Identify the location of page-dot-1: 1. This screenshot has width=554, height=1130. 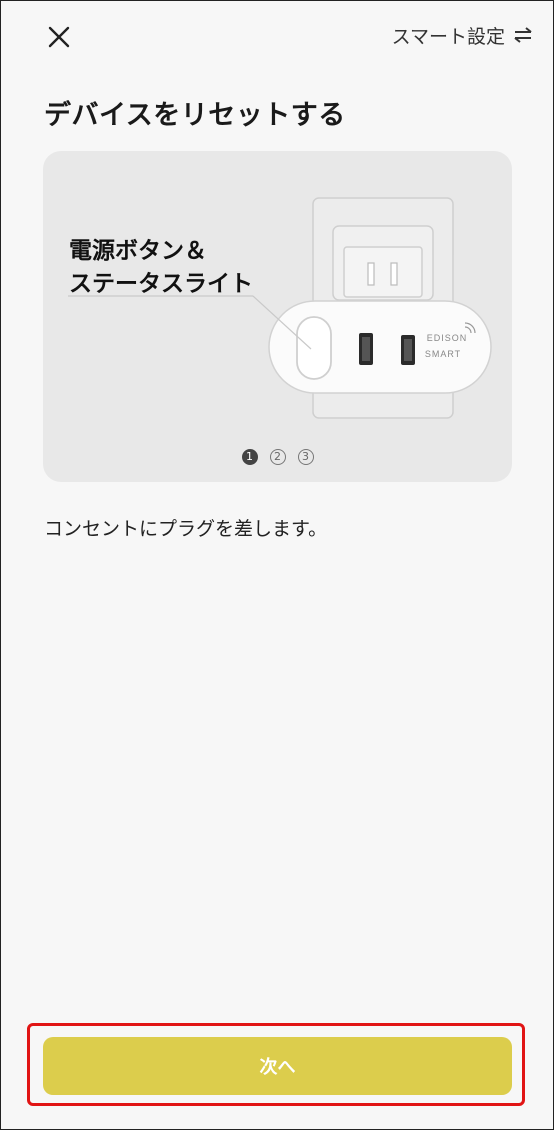
(249, 457).